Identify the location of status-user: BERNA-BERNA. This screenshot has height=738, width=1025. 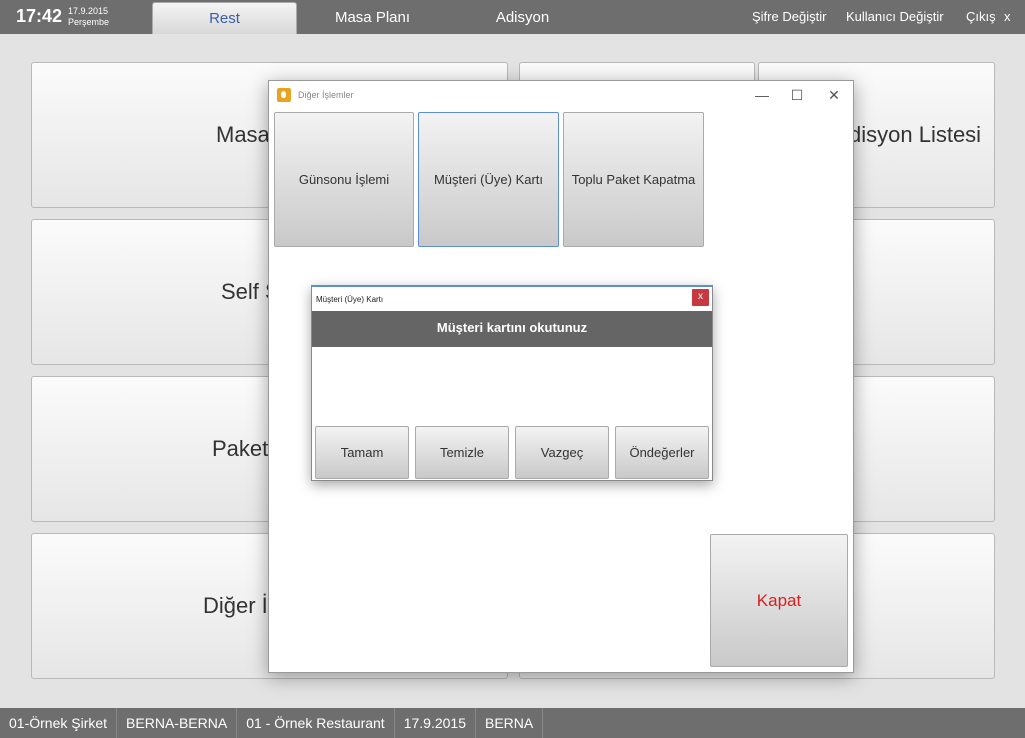
(177, 723).